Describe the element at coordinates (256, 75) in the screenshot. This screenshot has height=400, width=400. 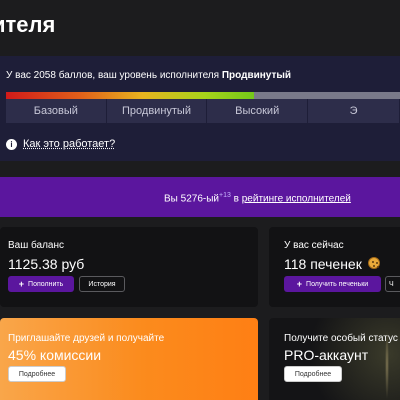
I see `level-name: Продвинутый` at that location.